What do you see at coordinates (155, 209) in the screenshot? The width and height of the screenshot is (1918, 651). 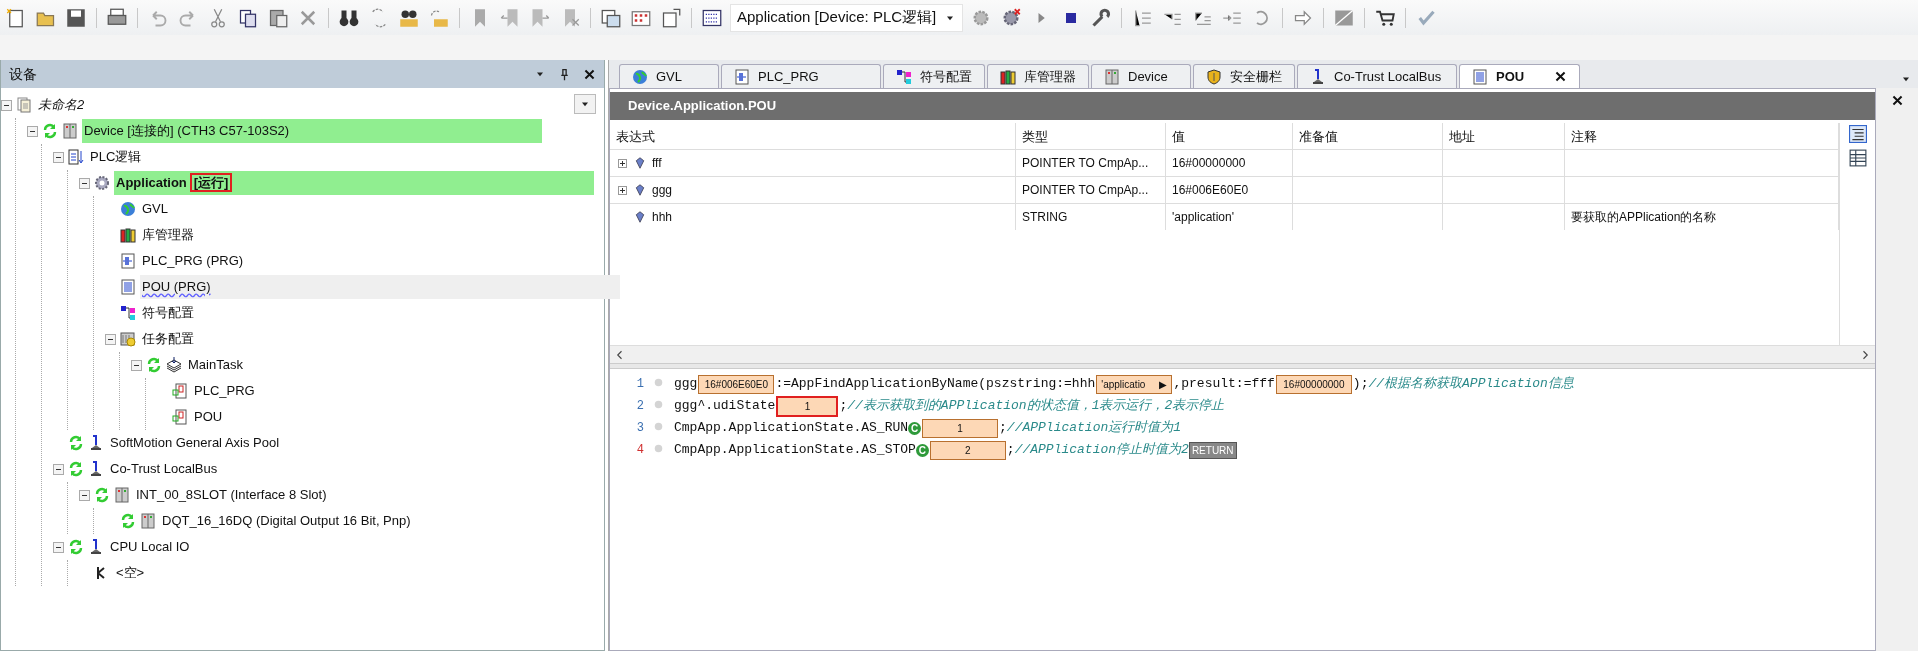 I see `tree-item: GVL` at bounding box center [155, 209].